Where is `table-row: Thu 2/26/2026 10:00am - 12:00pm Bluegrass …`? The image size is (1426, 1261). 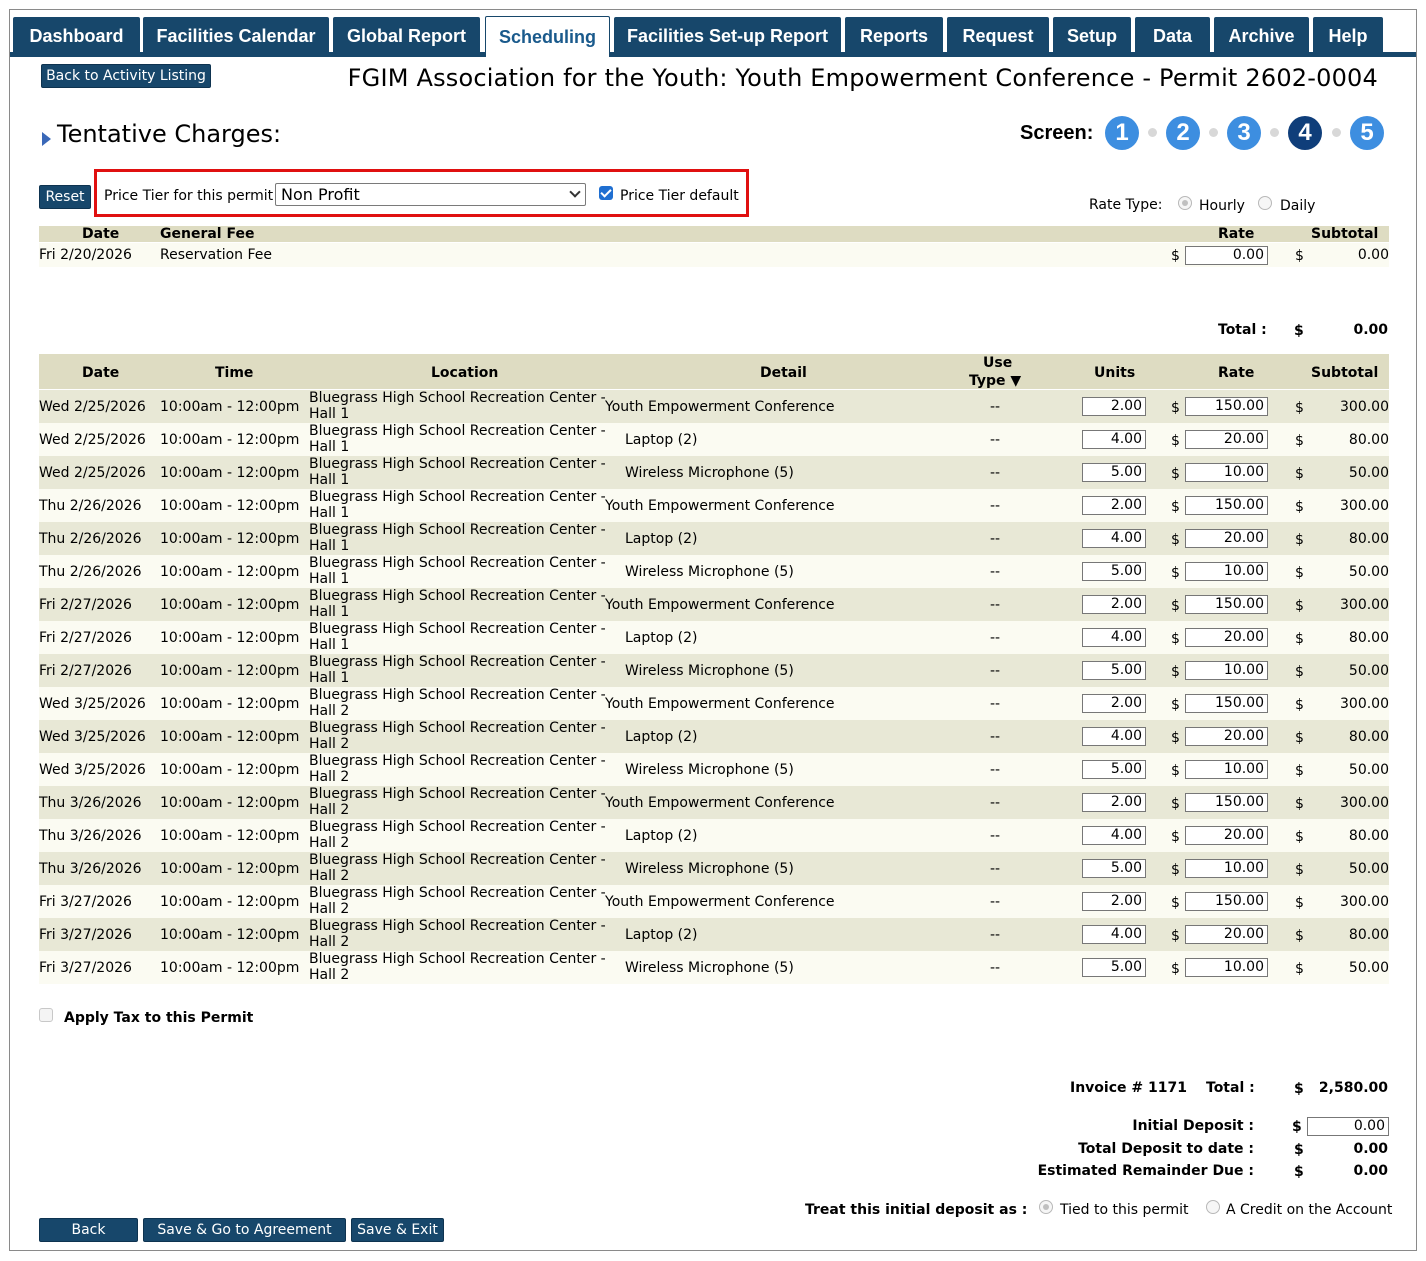
table-row: Thu 2/26/2026 10:00am - 12:00pm Bluegrass … is located at coordinates (714, 538).